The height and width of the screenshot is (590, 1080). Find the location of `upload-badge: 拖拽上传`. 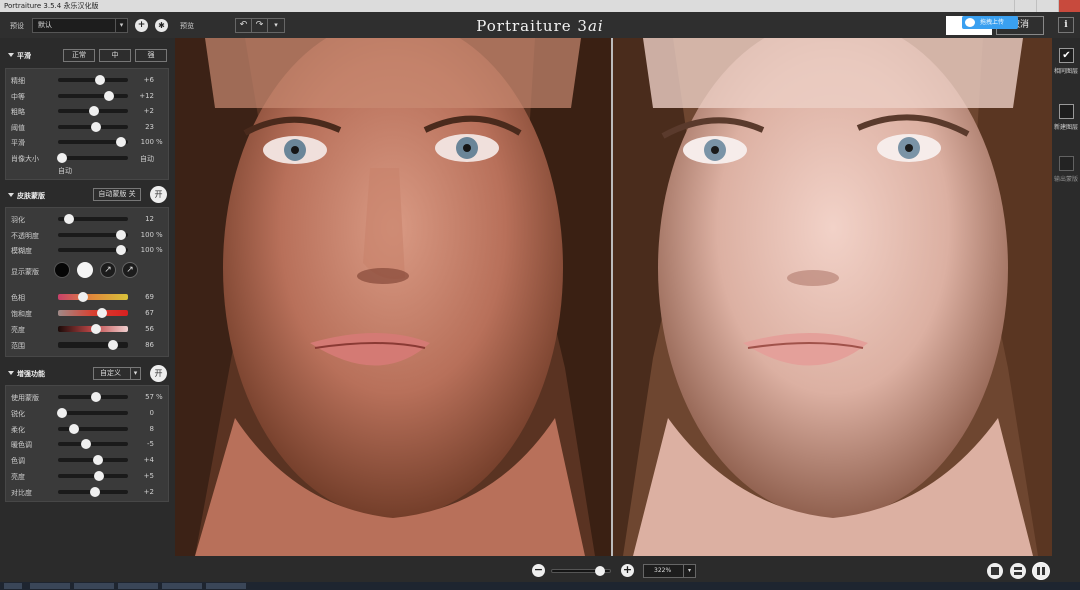

upload-badge: 拖拽上传 is located at coordinates (990, 22).